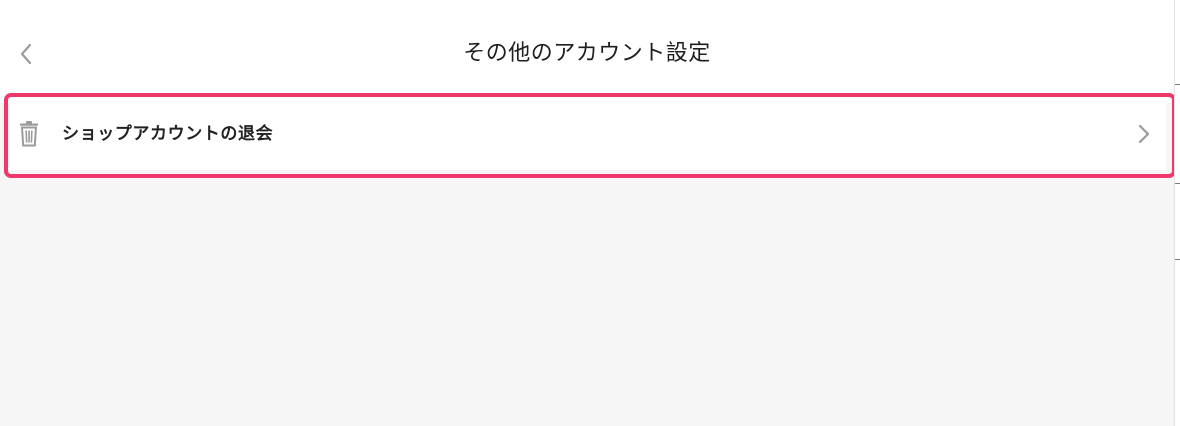 The height and width of the screenshot is (426, 1180). What do you see at coordinates (168, 134) in the screenshot?
I see `delete-shop-account-label: ショップアカウントの退会` at bounding box center [168, 134].